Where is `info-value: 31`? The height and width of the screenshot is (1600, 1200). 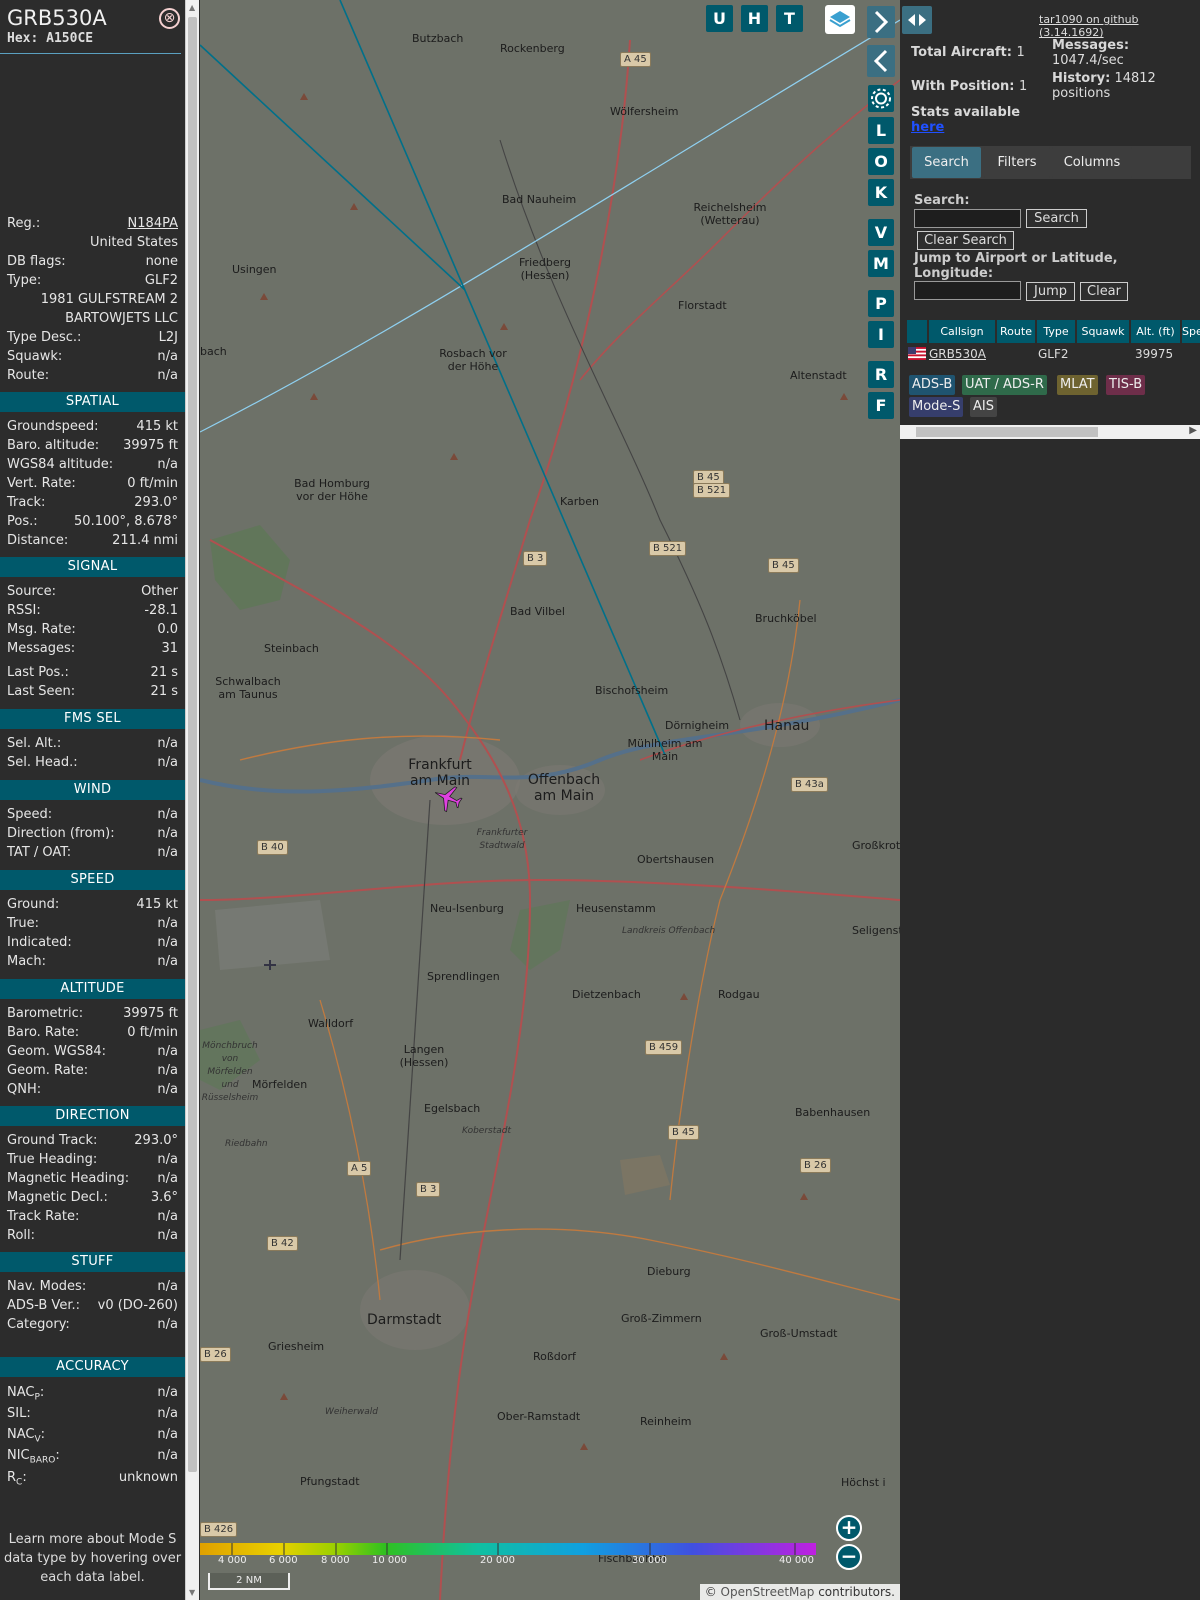
info-value: 31 is located at coordinates (169, 648).